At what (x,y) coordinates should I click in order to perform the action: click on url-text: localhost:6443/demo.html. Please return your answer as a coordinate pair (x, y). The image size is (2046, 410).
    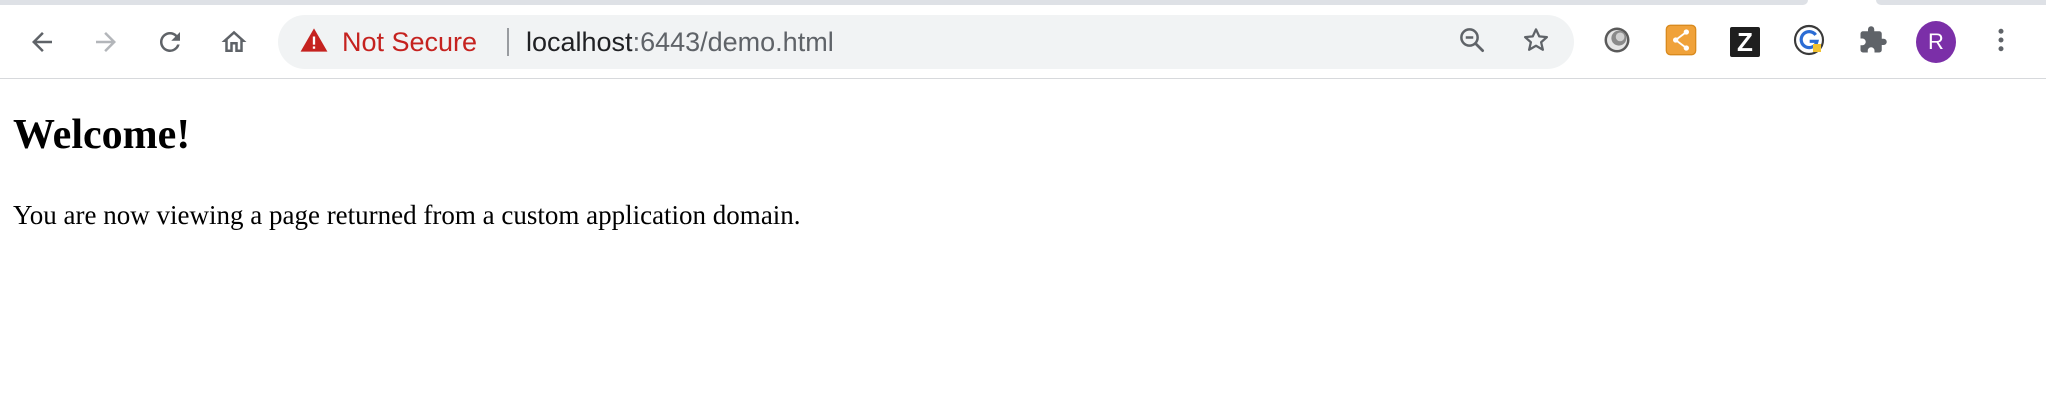
    Looking at the image, I should click on (680, 42).